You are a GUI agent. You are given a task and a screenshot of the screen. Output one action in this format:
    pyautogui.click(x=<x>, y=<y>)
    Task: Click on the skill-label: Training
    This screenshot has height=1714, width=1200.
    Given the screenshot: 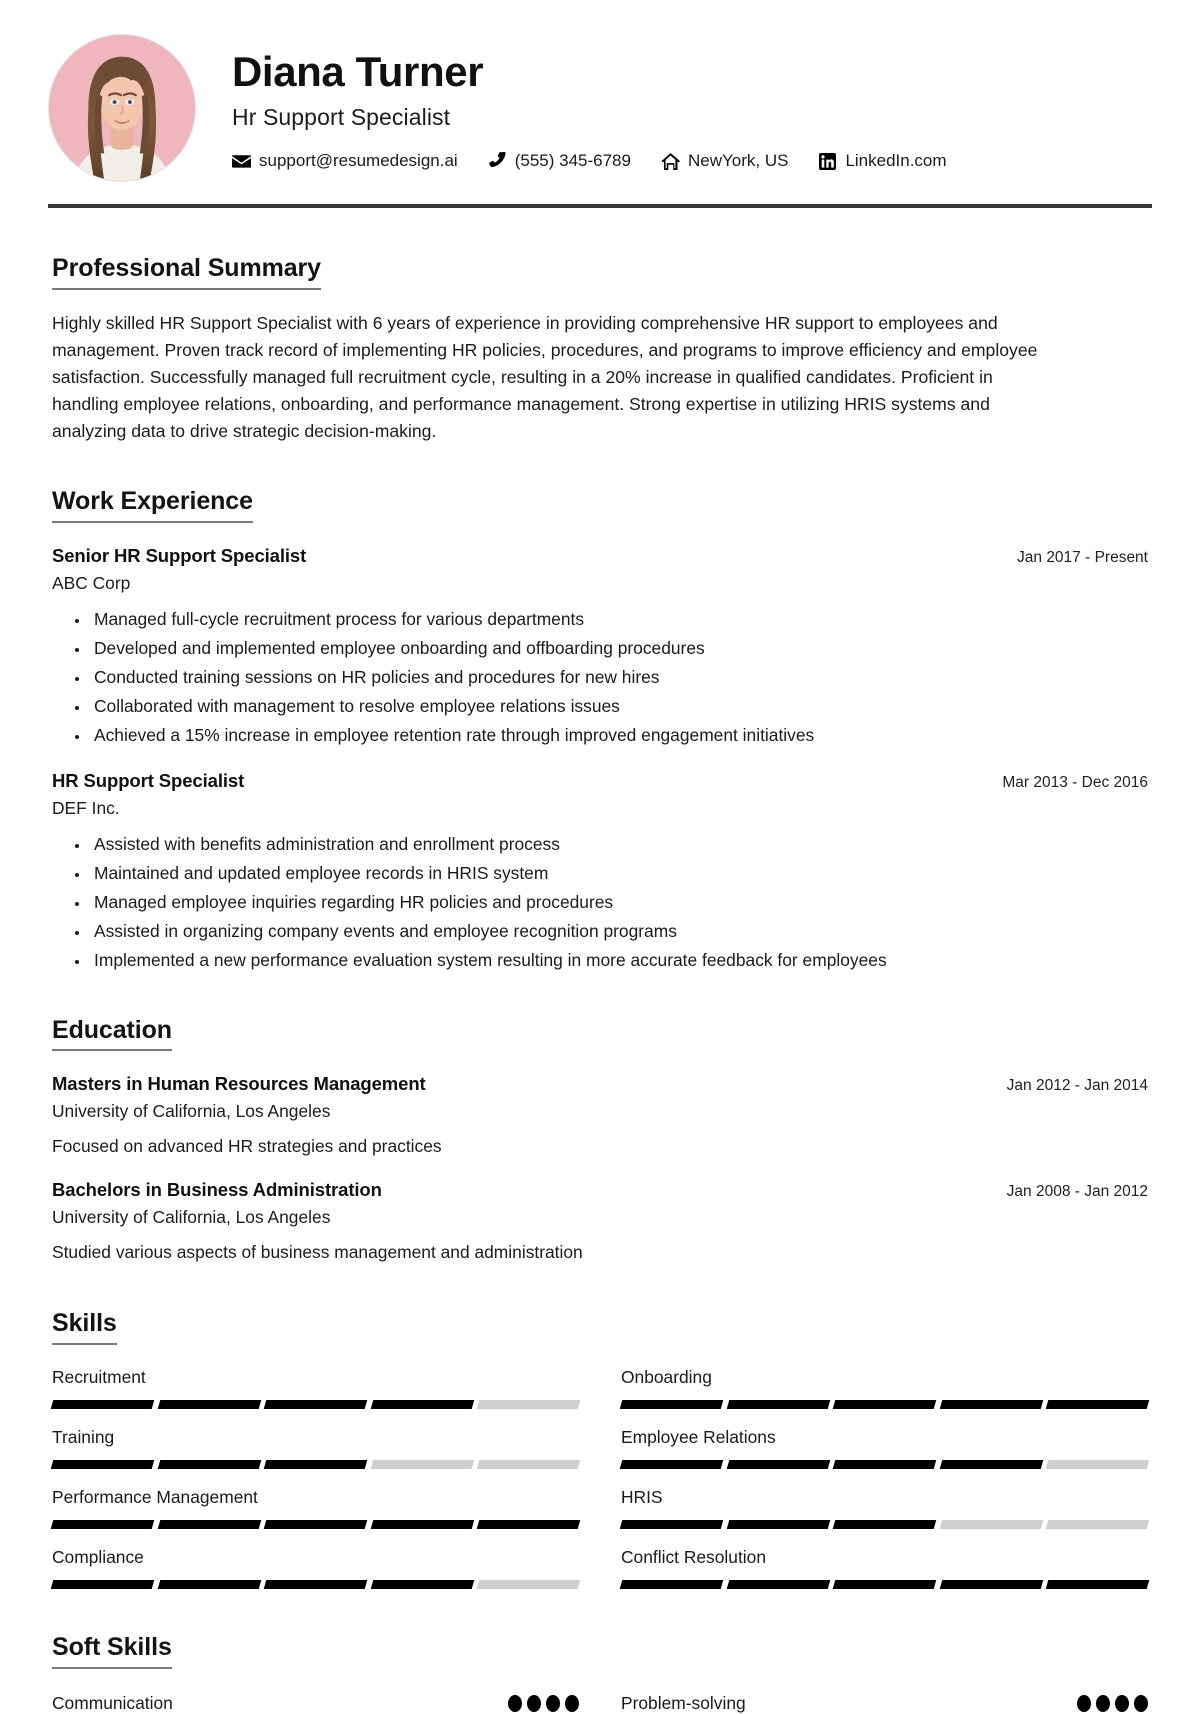 What is the action you would take?
    pyautogui.click(x=83, y=1437)
    